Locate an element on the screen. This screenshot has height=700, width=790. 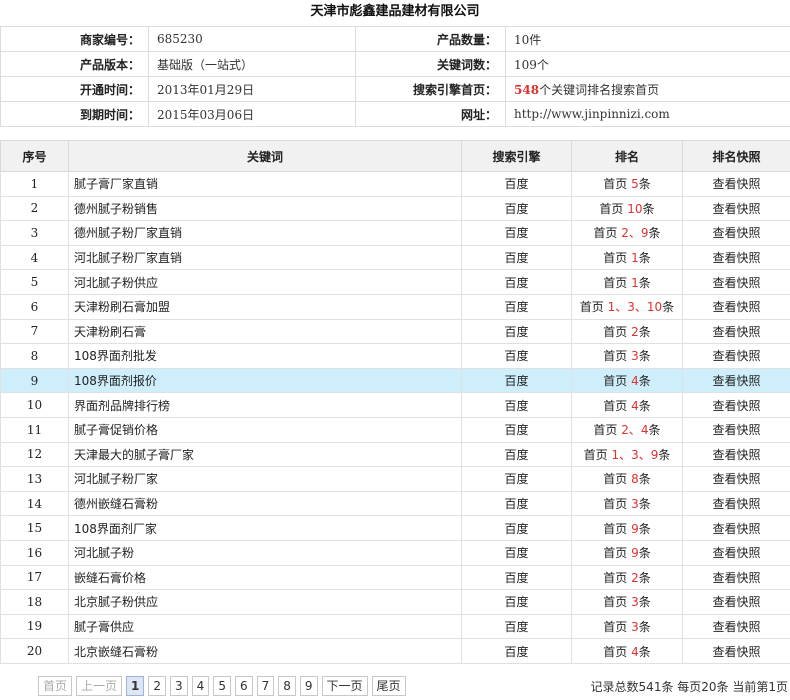
table-row: 5 河北腻子粉供应 百度 首页 1条 查看快照 is located at coordinates (395, 282).